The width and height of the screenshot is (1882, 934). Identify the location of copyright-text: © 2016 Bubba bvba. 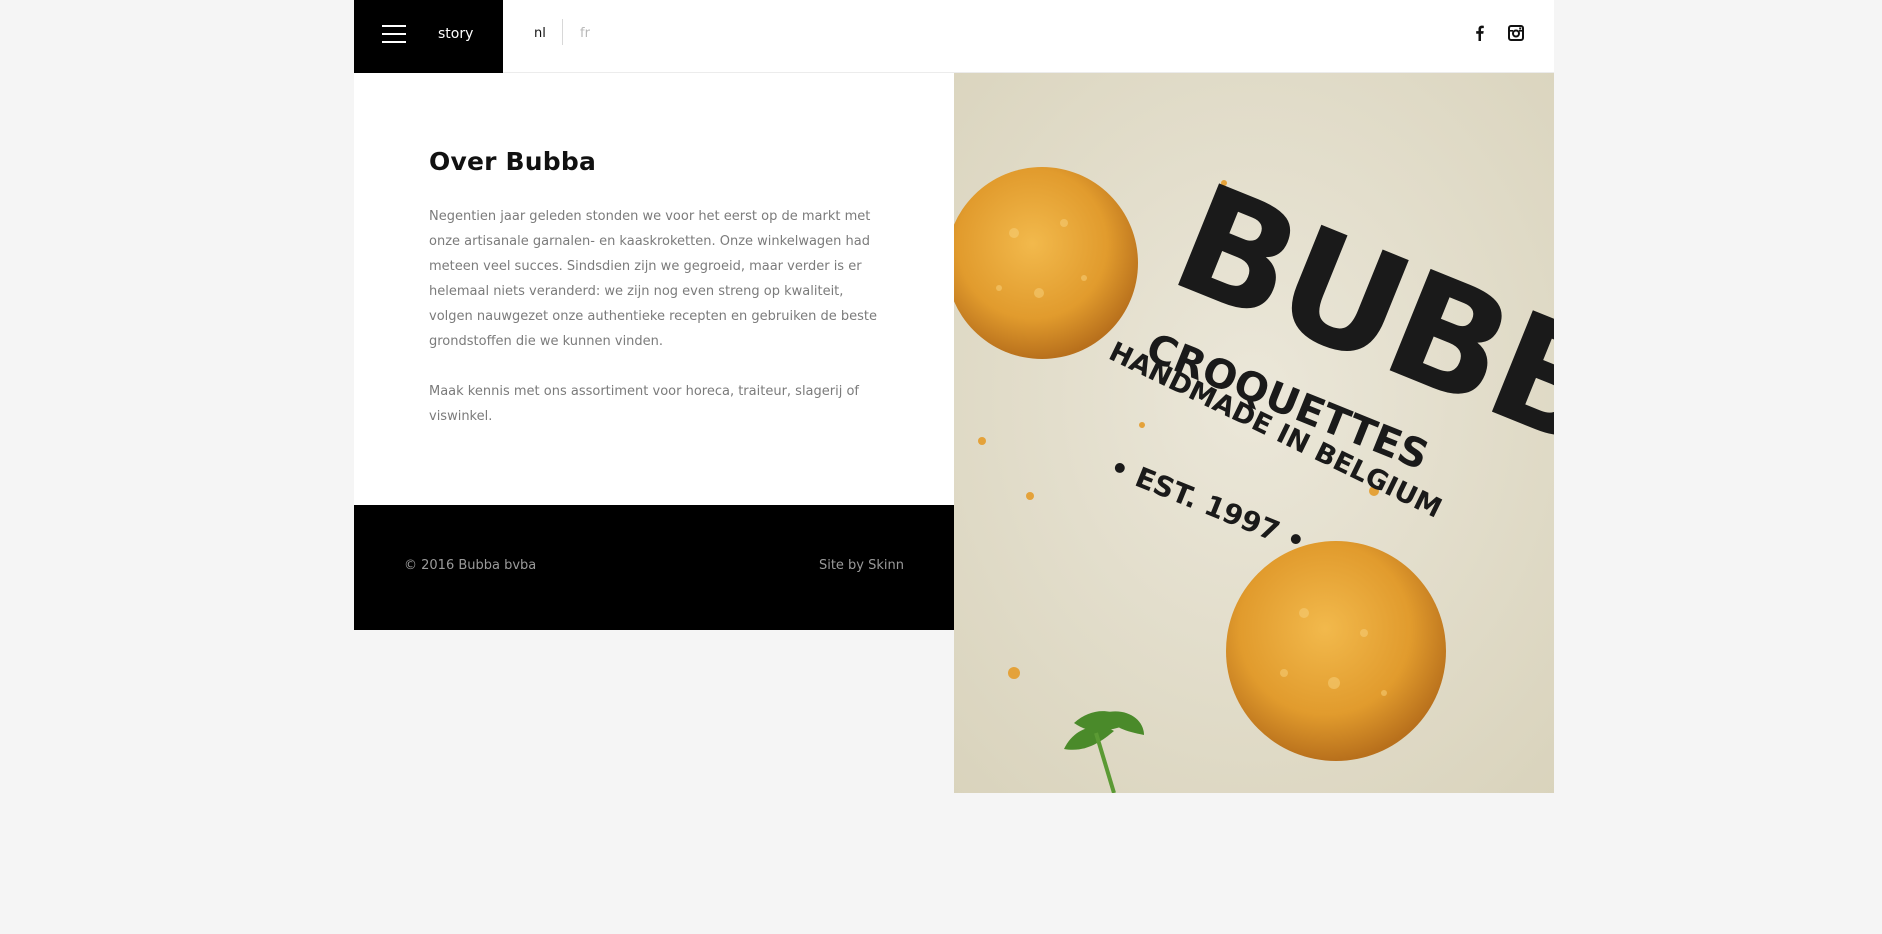
(470, 565).